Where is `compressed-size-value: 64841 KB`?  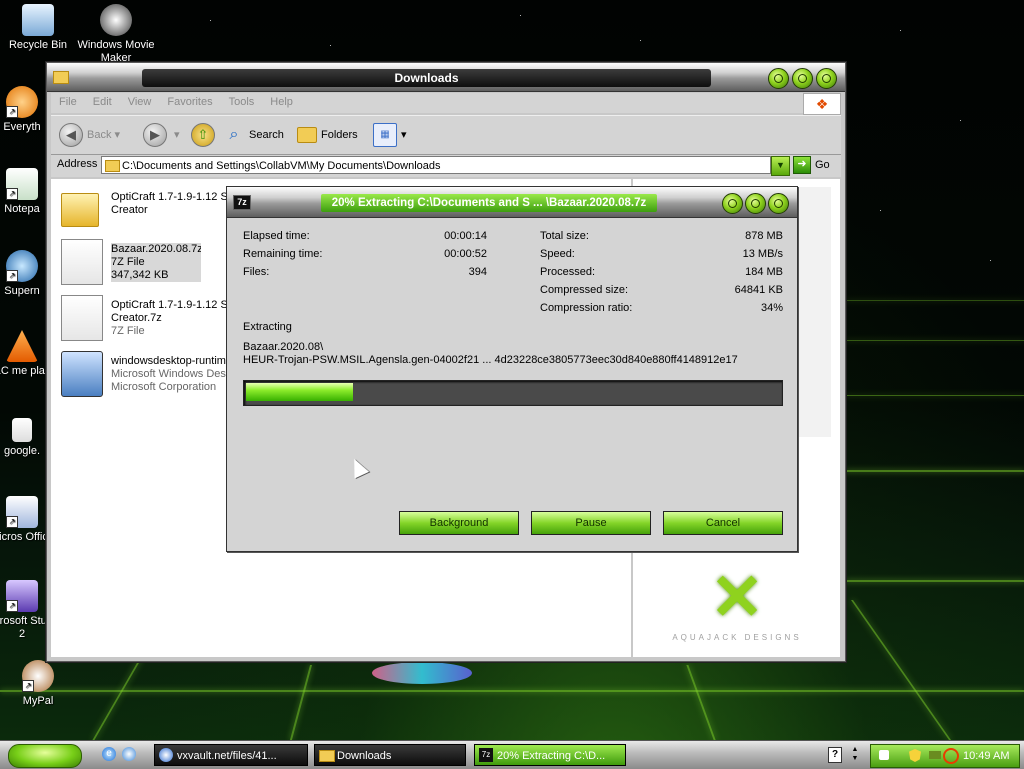 compressed-size-value: 64841 KB is located at coordinates (758, 290).